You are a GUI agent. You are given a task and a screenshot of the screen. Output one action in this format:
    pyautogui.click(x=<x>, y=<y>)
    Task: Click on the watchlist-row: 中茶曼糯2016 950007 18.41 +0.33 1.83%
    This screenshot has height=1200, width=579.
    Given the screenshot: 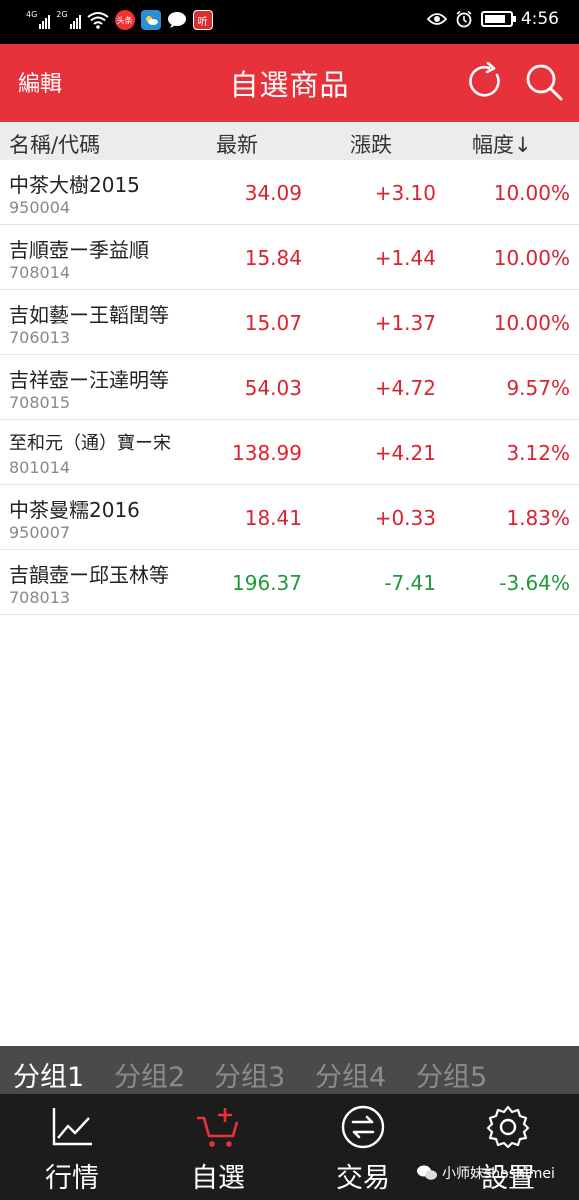 What is the action you would take?
    pyautogui.click(x=289, y=517)
    